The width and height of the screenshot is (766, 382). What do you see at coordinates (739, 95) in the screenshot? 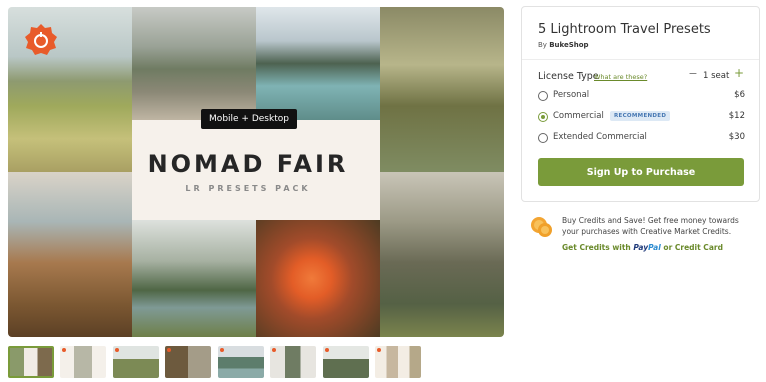
I see `option-price: $6` at bounding box center [739, 95].